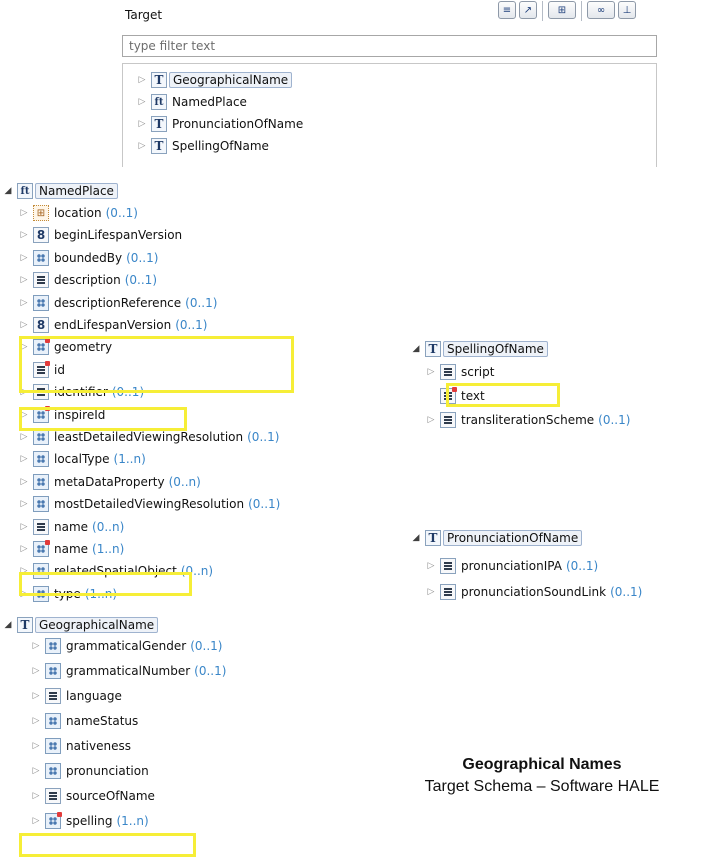  I want to click on row-label: NamedPlace, so click(76, 191).